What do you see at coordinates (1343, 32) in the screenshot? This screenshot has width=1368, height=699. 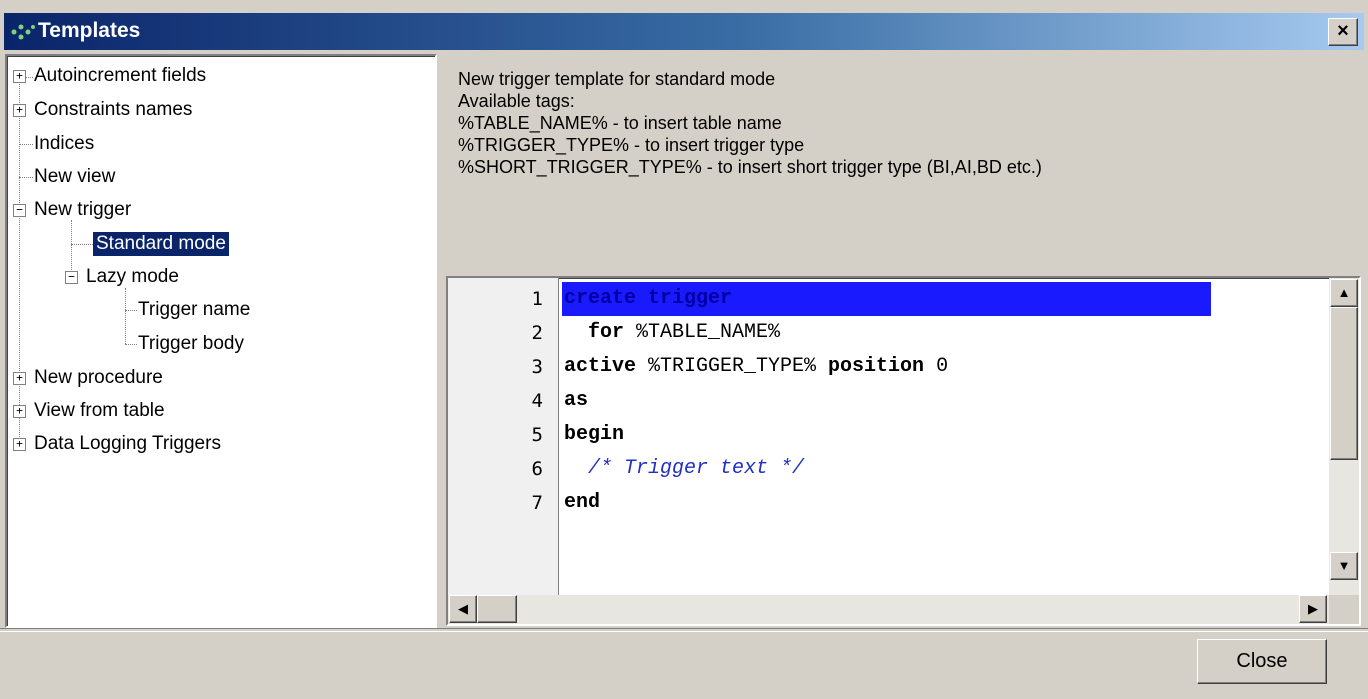 I see `close-icon: ×` at bounding box center [1343, 32].